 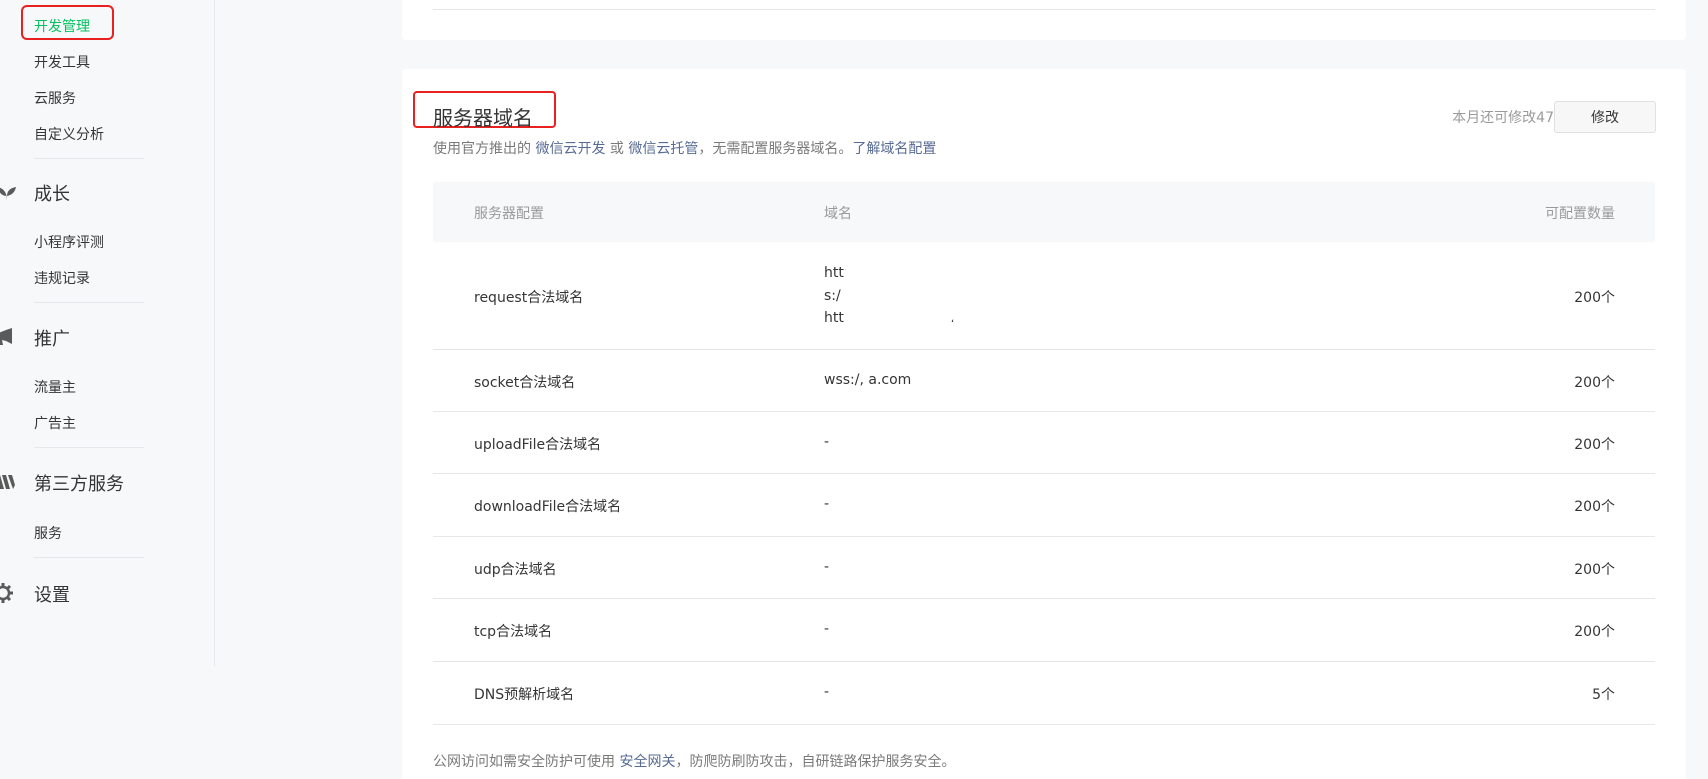 What do you see at coordinates (868, 380) in the screenshot?
I see `domain-value: wss:/, a.com` at bounding box center [868, 380].